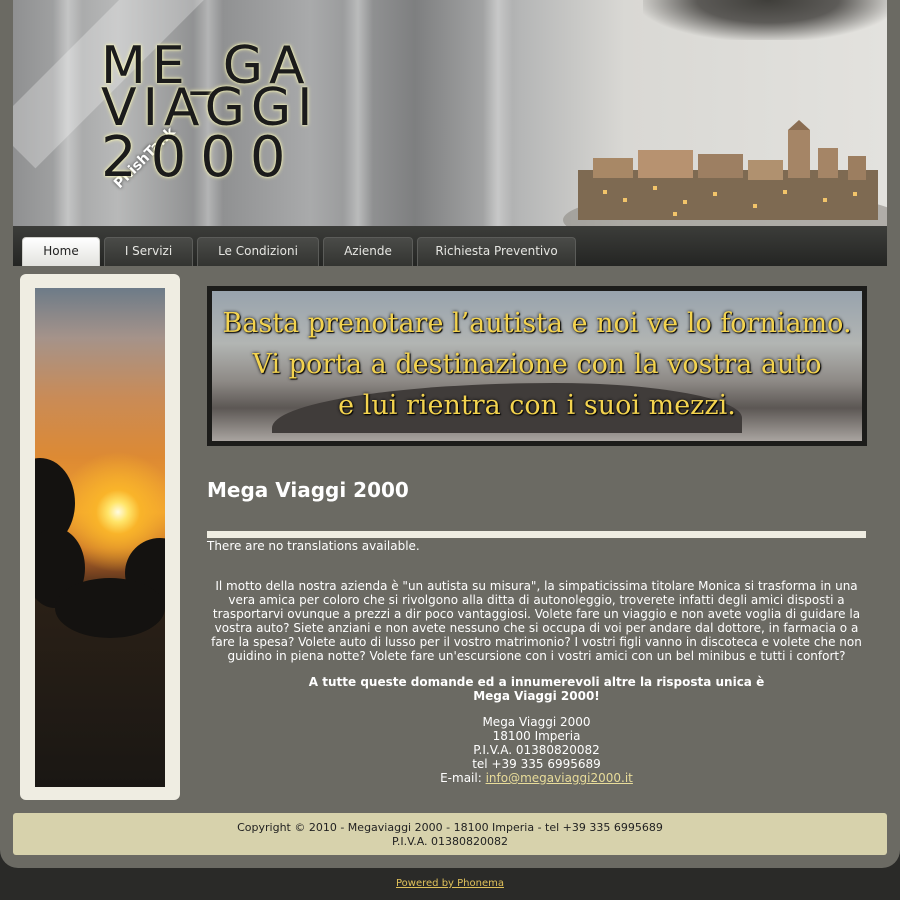 This screenshot has width=900, height=900. I want to click on powered-by-link: Powered by Phonema, so click(450, 883).